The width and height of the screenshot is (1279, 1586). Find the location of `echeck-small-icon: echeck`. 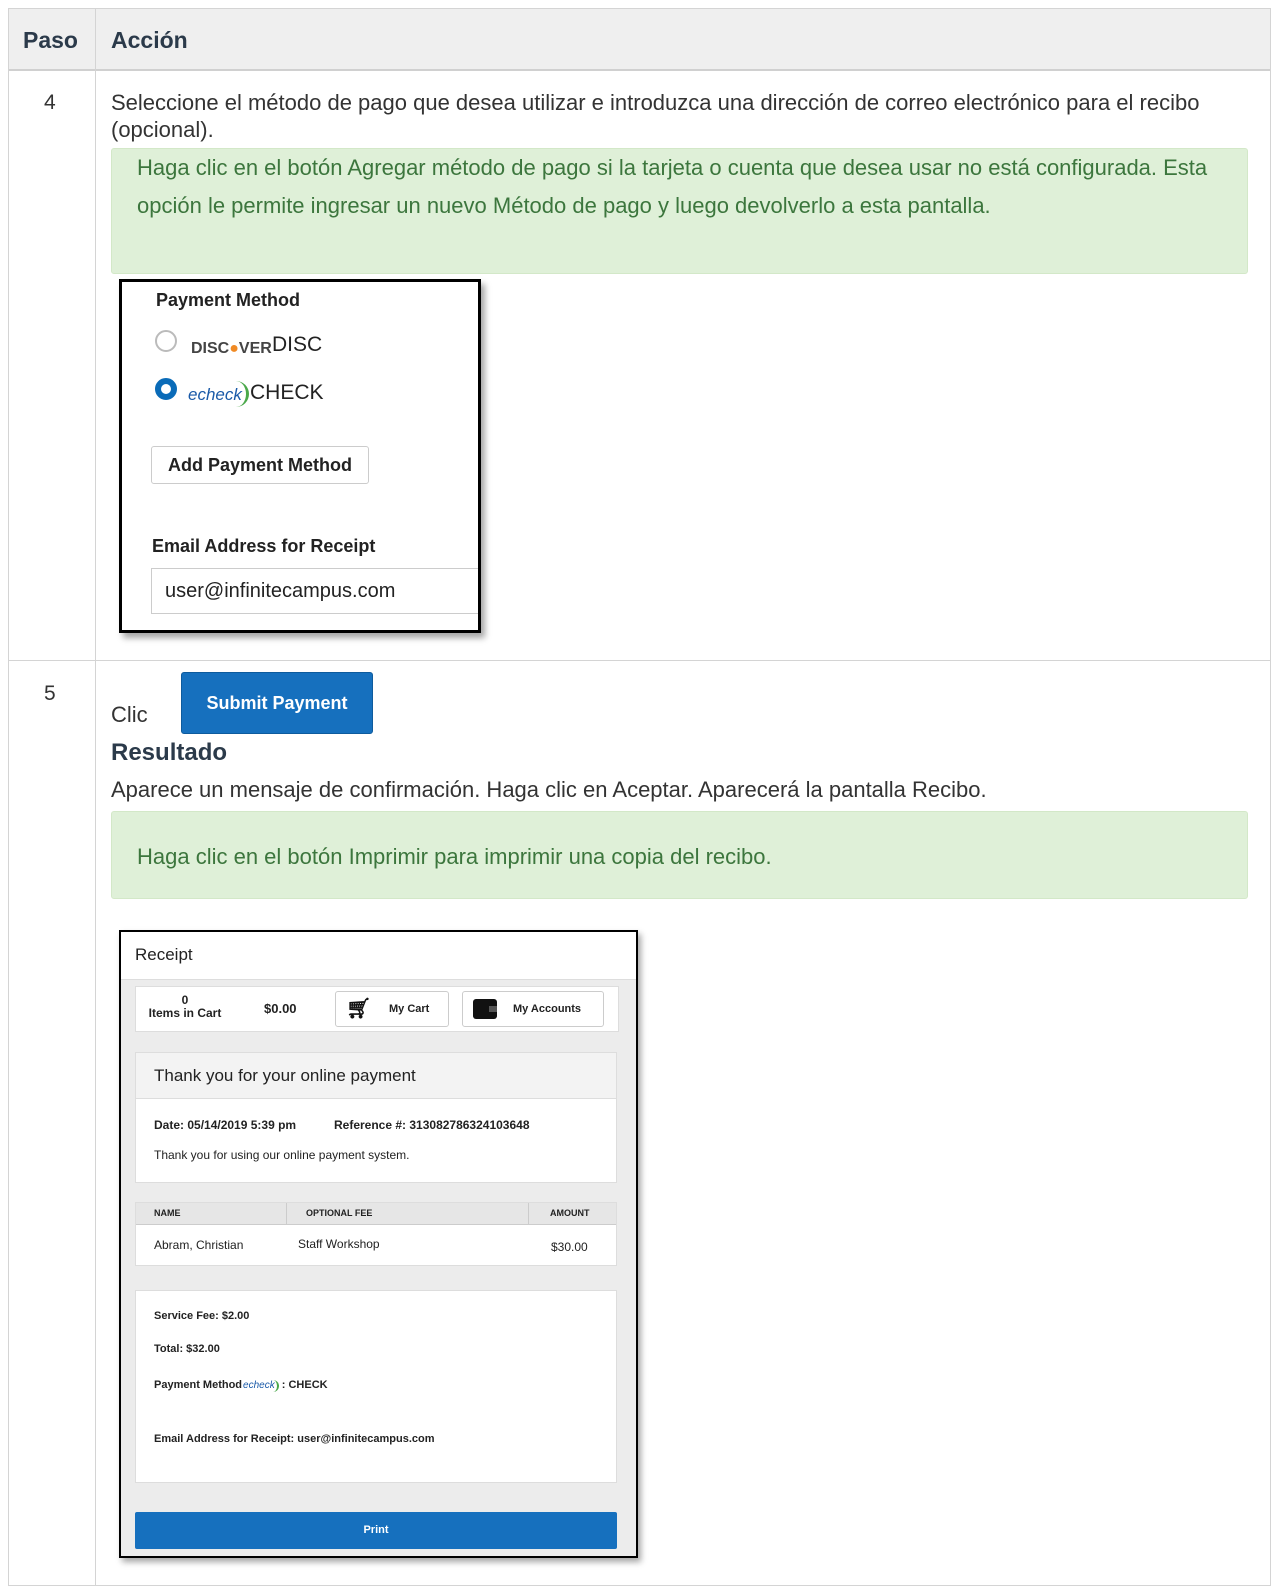

echeck-small-icon: echeck is located at coordinates (260, 1386).